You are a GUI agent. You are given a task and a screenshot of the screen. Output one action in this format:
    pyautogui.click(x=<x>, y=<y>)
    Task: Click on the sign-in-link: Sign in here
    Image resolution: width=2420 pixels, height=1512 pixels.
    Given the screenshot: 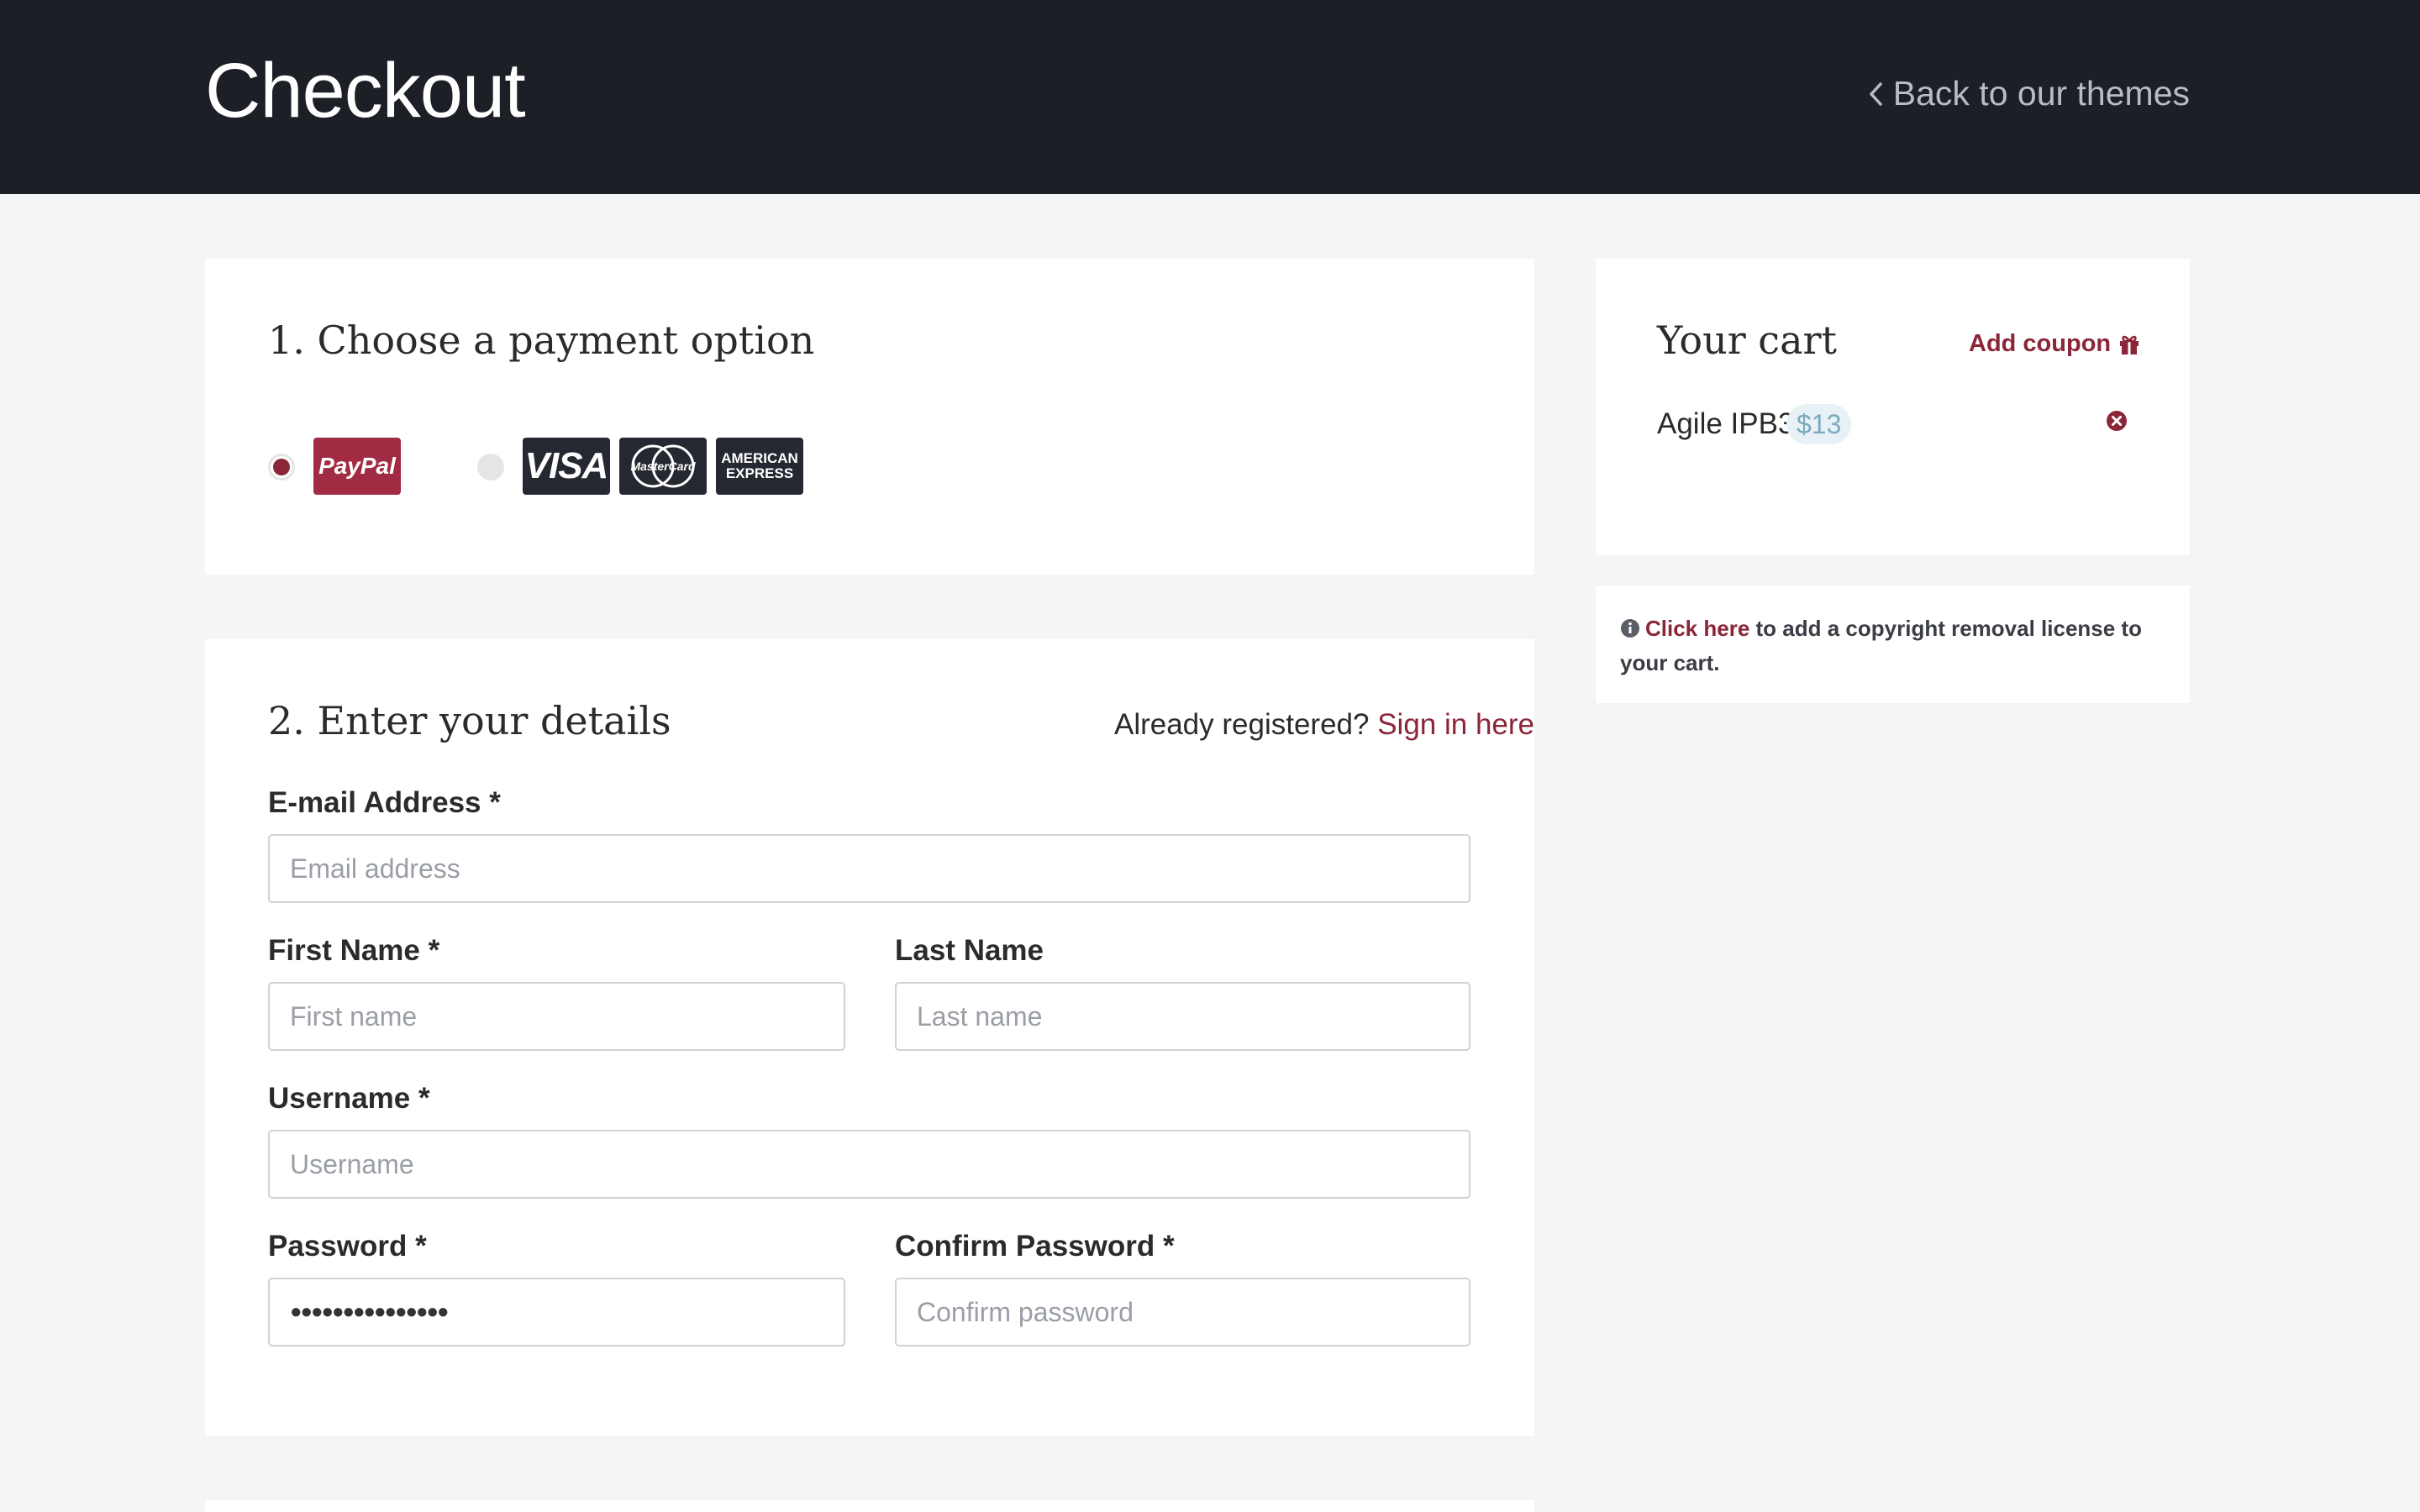 What is the action you would take?
    pyautogui.click(x=1455, y=724)
    